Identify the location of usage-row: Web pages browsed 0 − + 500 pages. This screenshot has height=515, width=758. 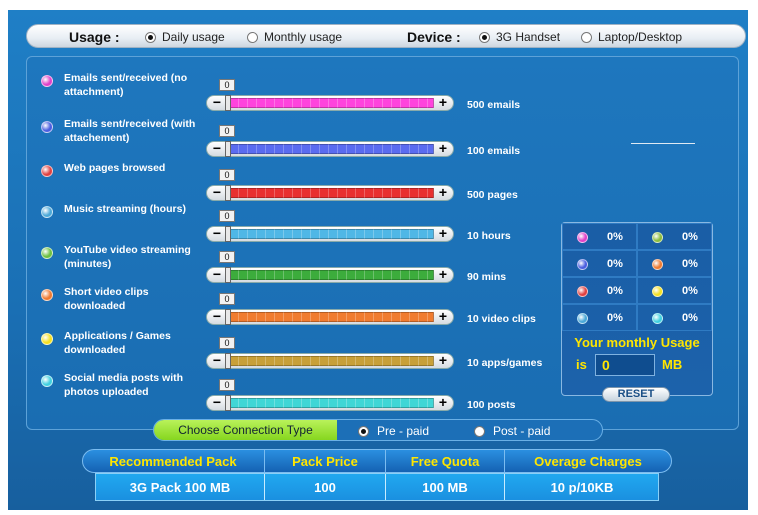
(287, 179).